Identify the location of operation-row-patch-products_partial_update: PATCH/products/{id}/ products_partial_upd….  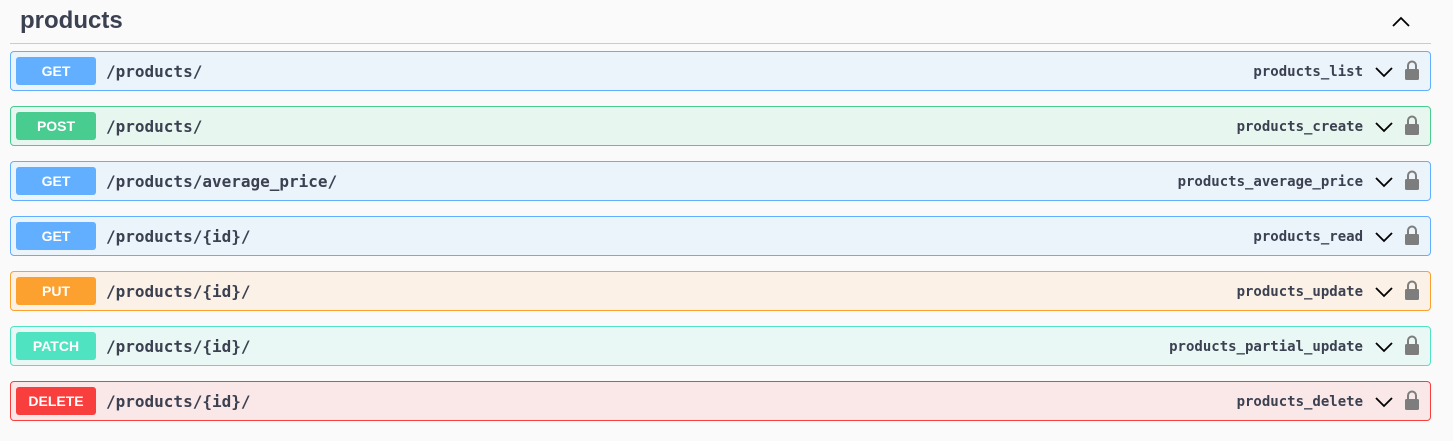
(720, 346).